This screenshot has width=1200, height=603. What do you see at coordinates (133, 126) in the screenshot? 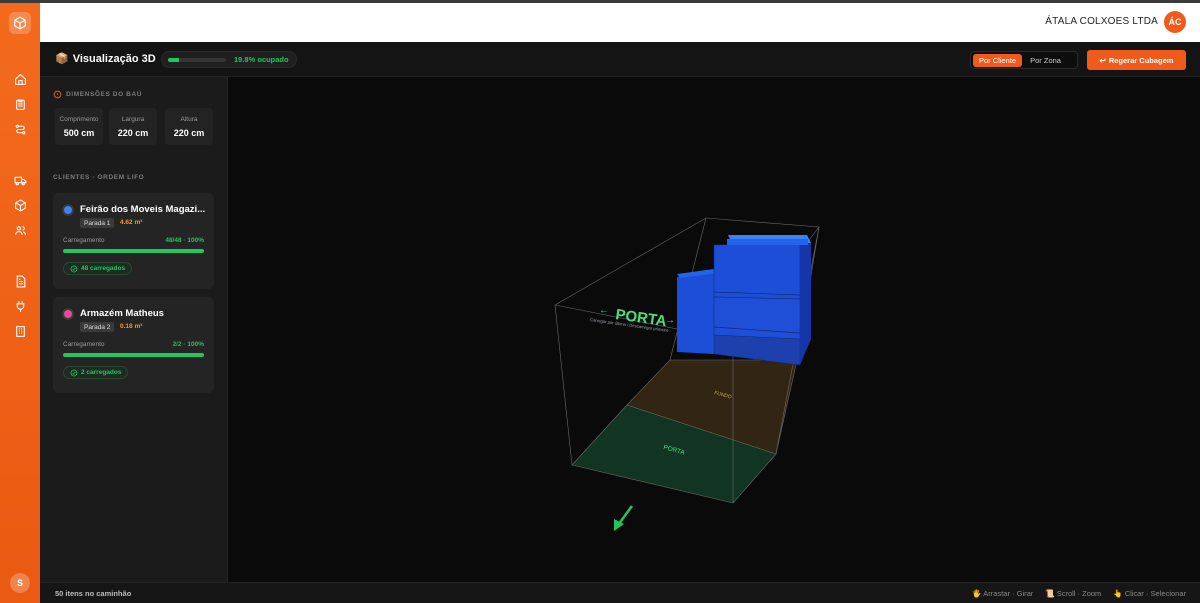
I see `dimension-width-card: Largura 220 cm` at bounding box center [133, 126].